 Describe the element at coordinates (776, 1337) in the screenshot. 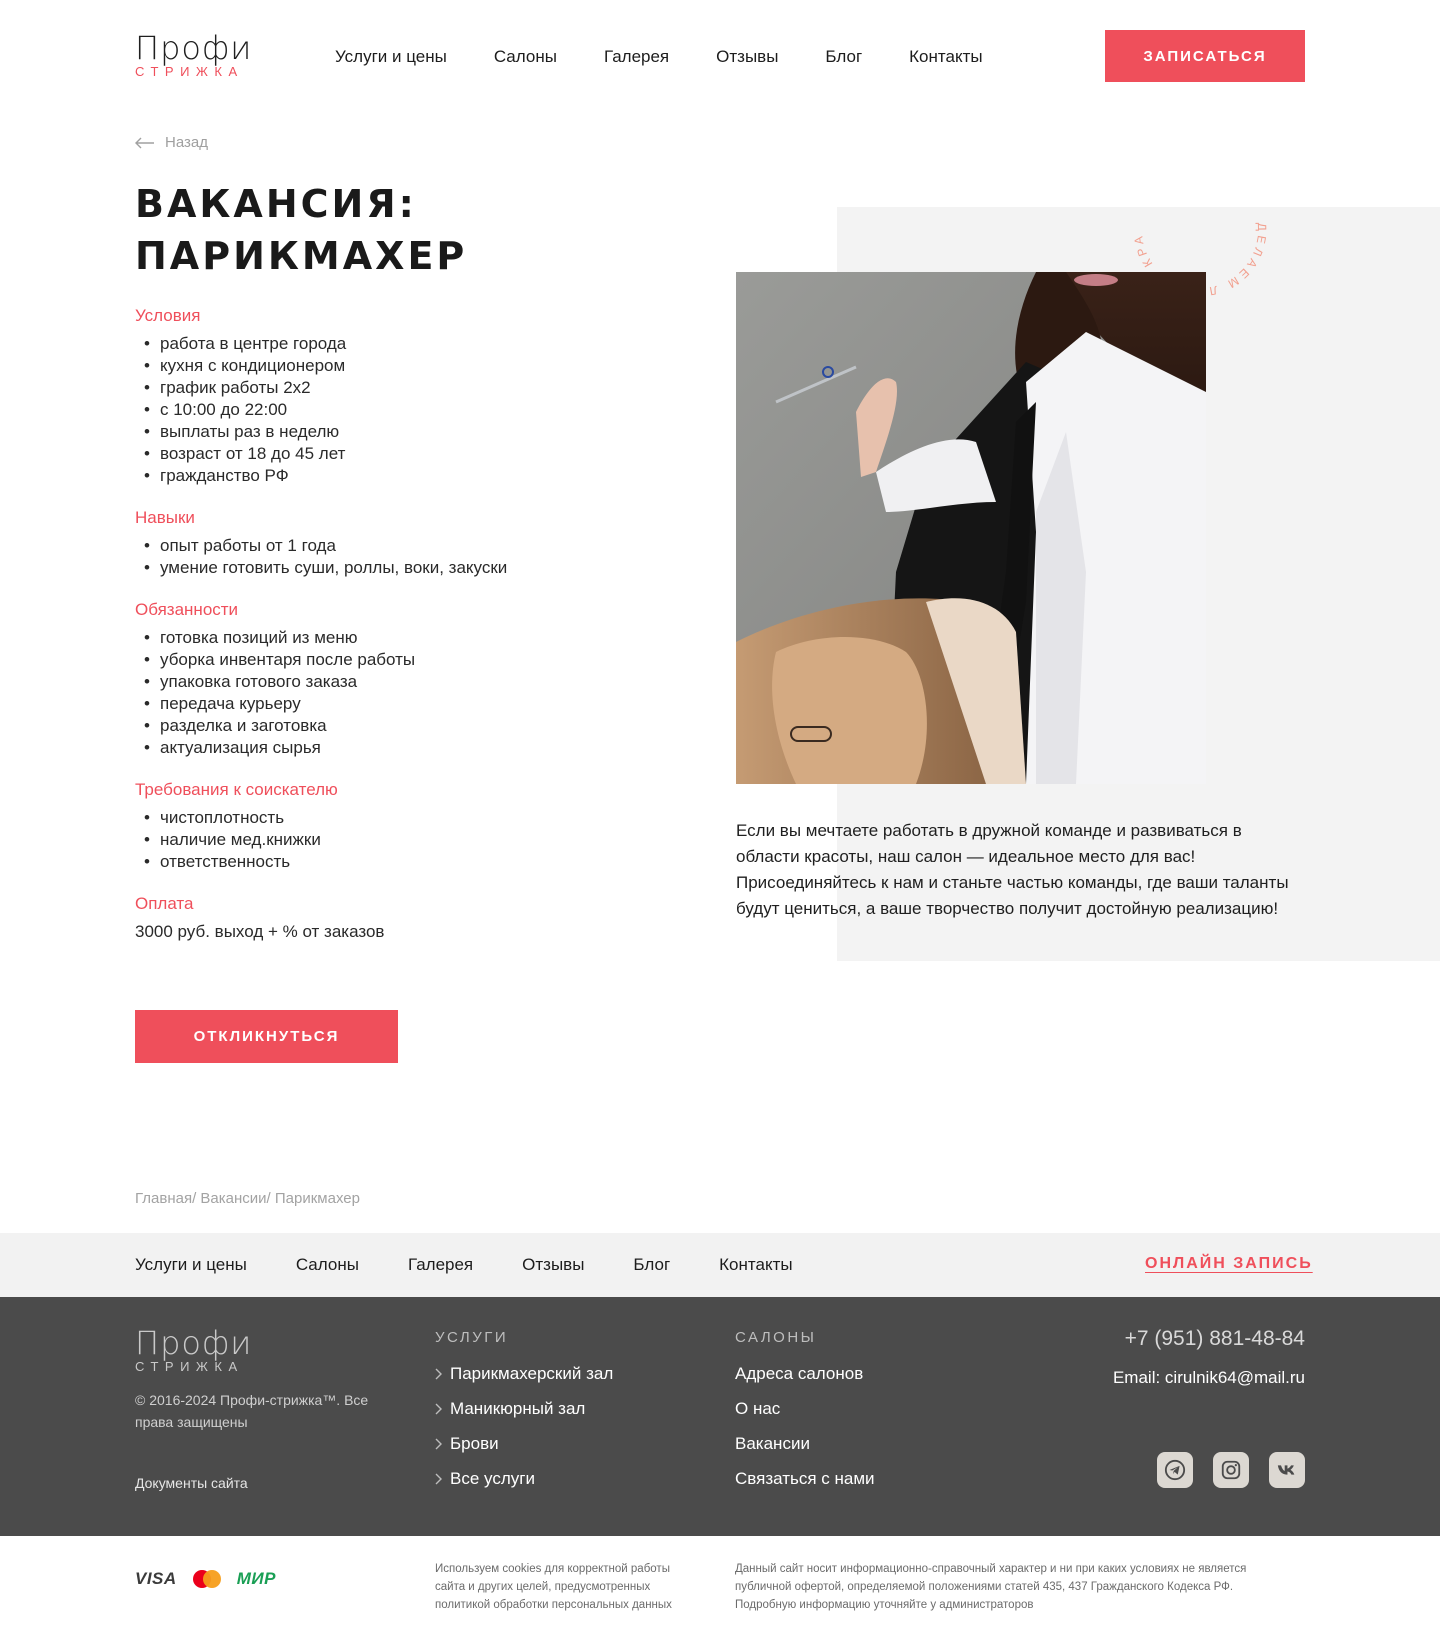

I see `footer-salons-heading: Салоны` at that location.